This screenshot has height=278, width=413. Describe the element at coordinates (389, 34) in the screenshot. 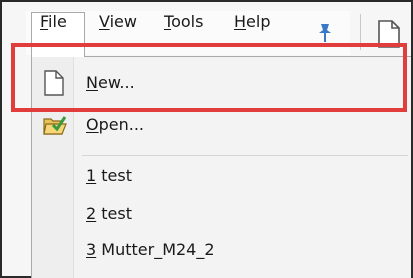

I see `document-icon` at that location.